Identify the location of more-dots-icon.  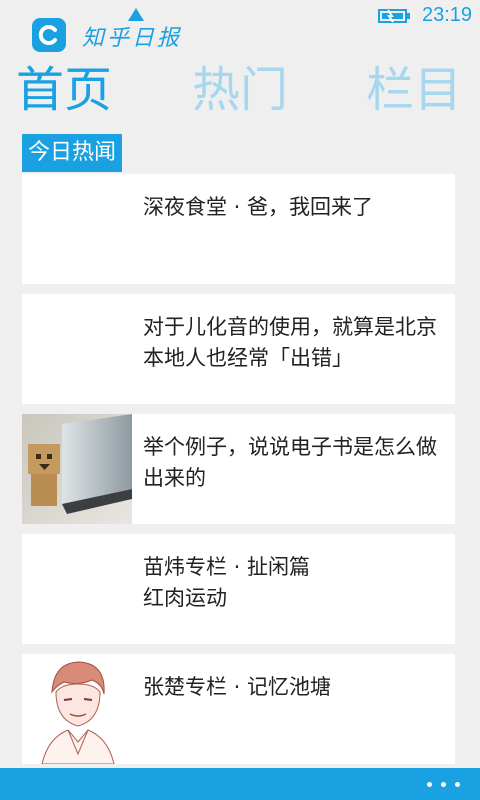
(444, 784).